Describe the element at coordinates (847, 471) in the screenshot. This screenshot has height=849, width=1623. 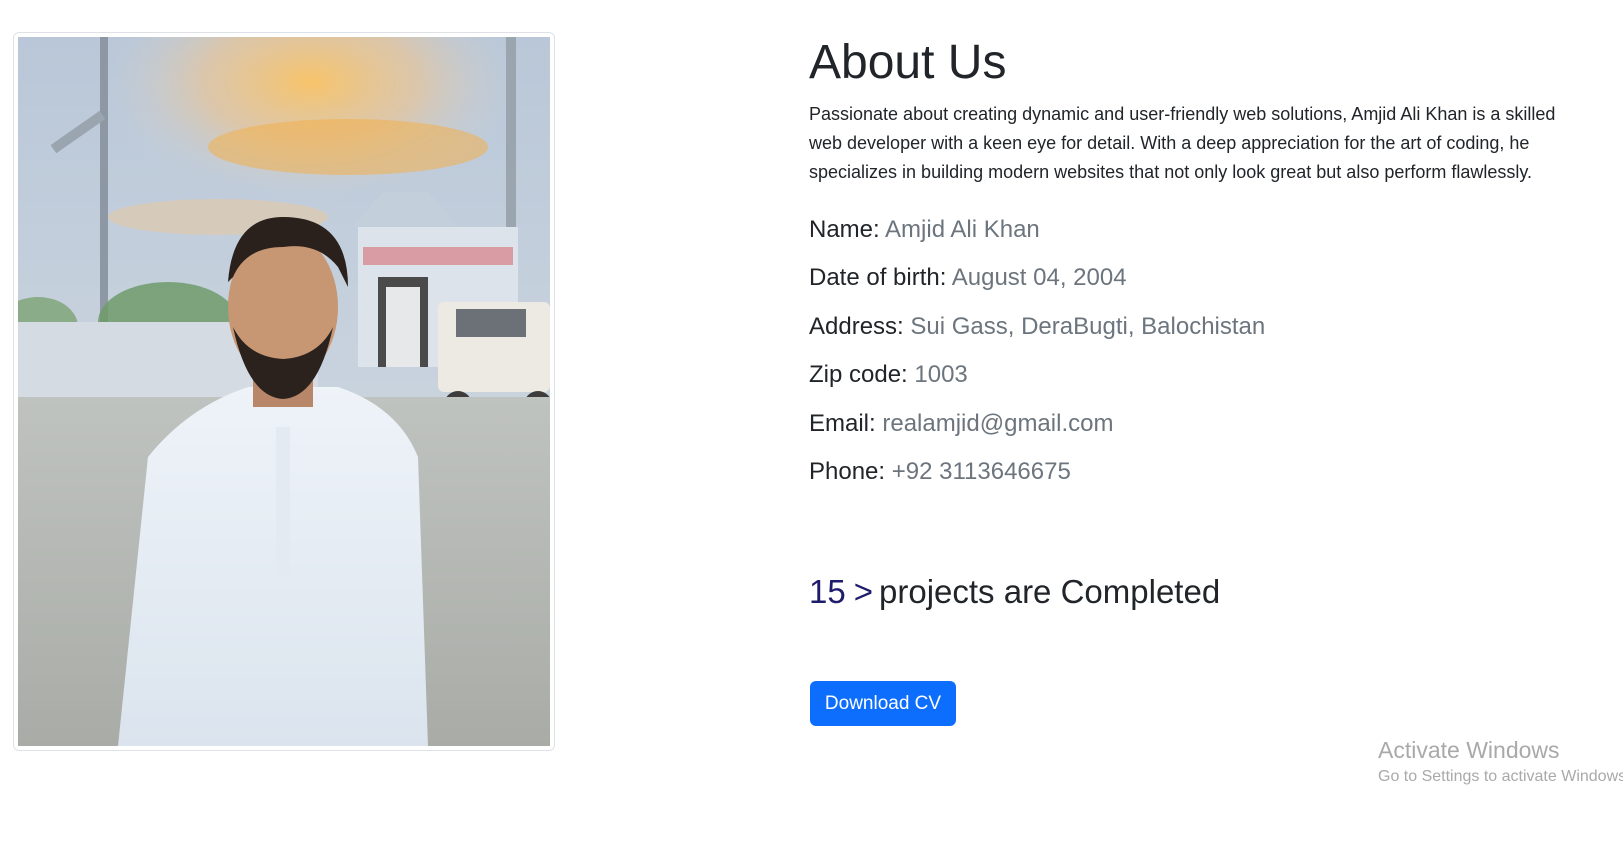
I see `detail-label: Phone:` at that location.